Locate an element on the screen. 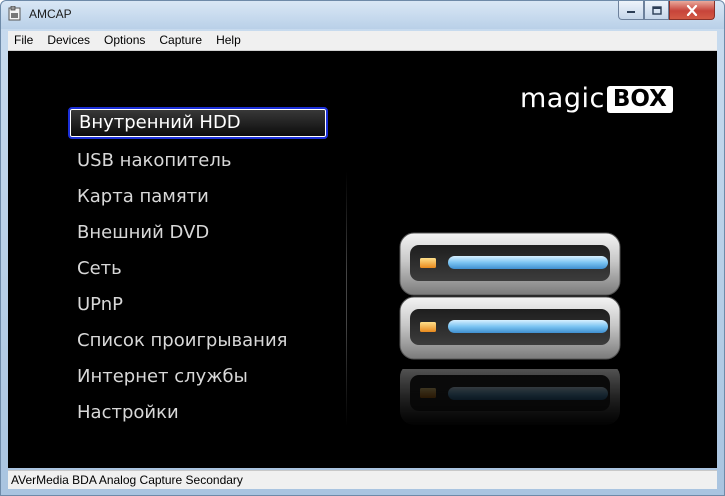  divider-line is located at coordinates (346, 298).